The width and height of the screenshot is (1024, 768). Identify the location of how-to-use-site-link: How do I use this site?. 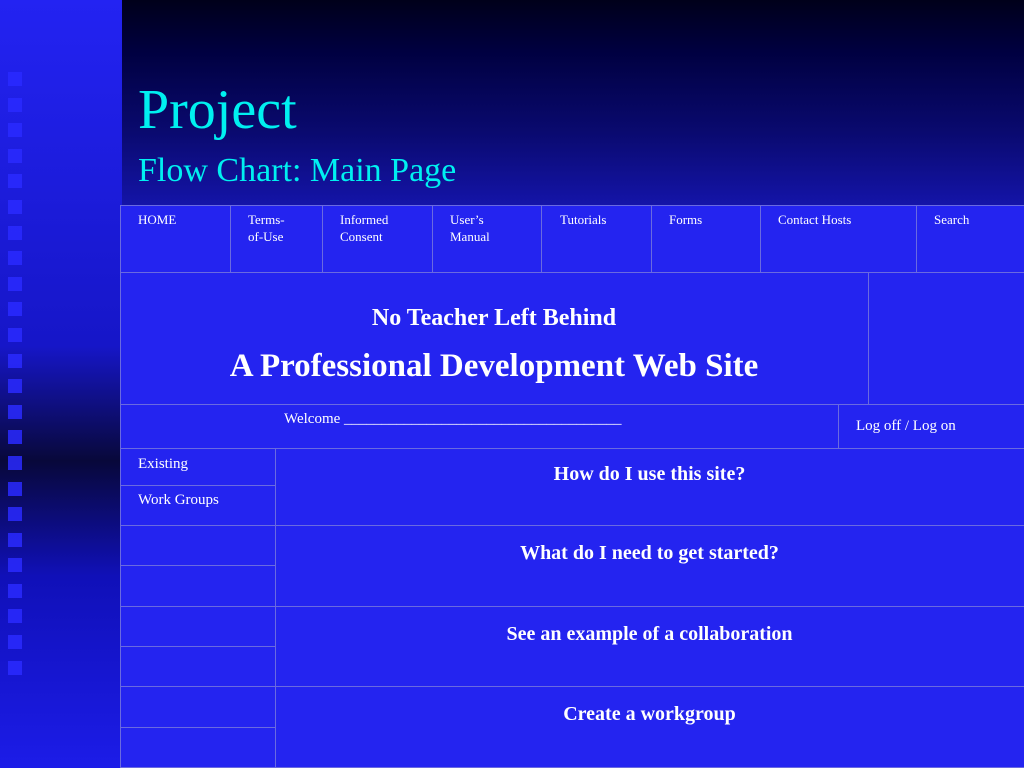
(649, 474).